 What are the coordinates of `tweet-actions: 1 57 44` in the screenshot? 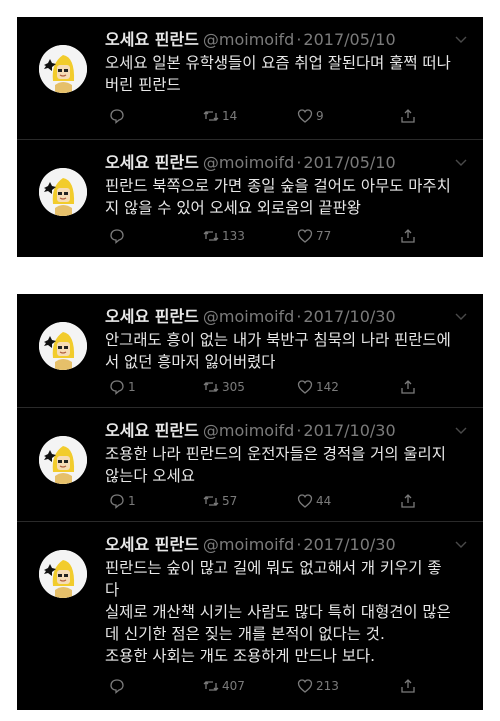 It's located at (270, 501).